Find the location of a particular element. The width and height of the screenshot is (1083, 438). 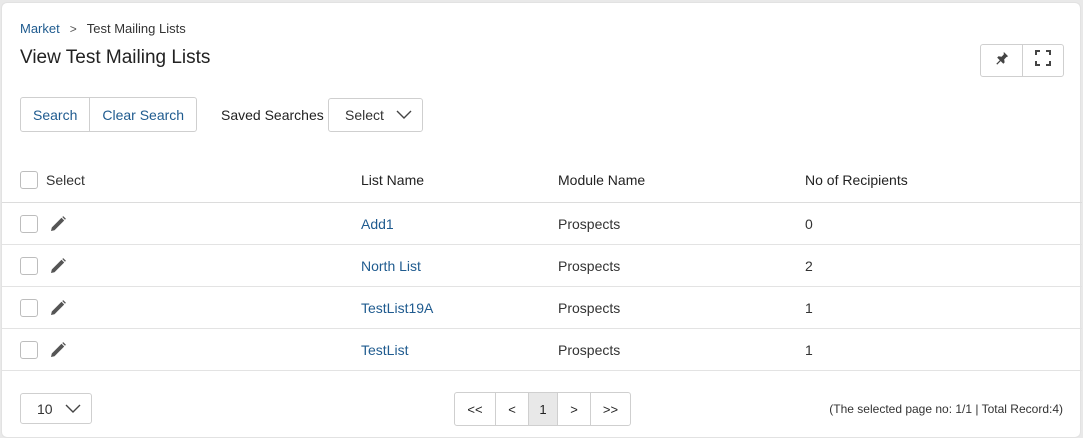

page-size-select: 10 is located at coordinates (56, 408).